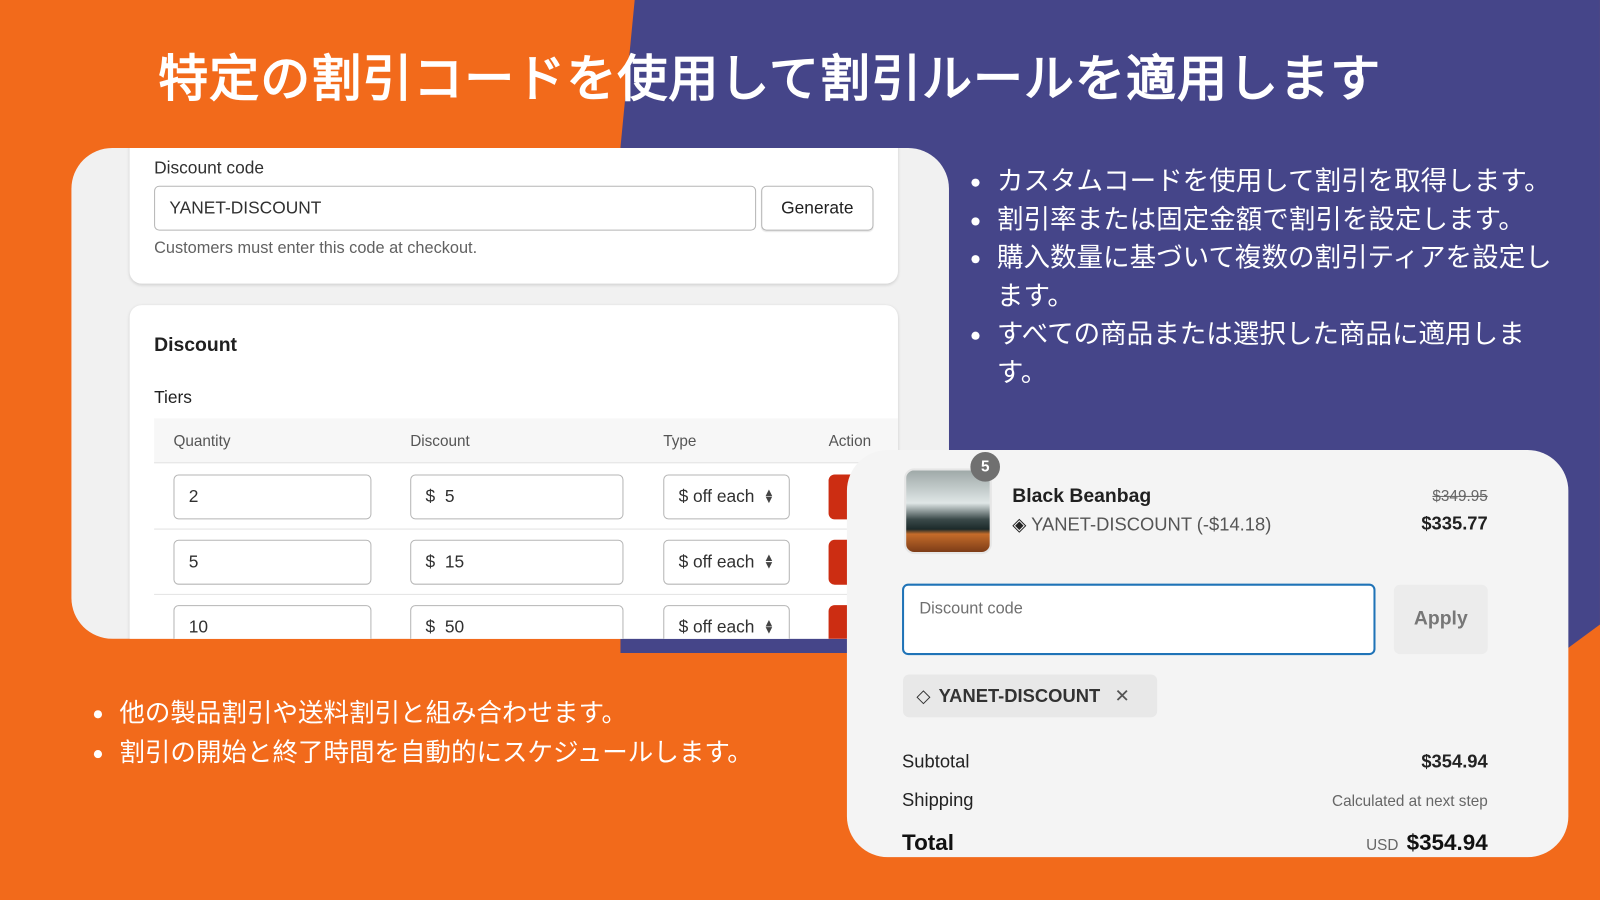  I want to click on discounted-price: $335.77, so click(1454, 523).